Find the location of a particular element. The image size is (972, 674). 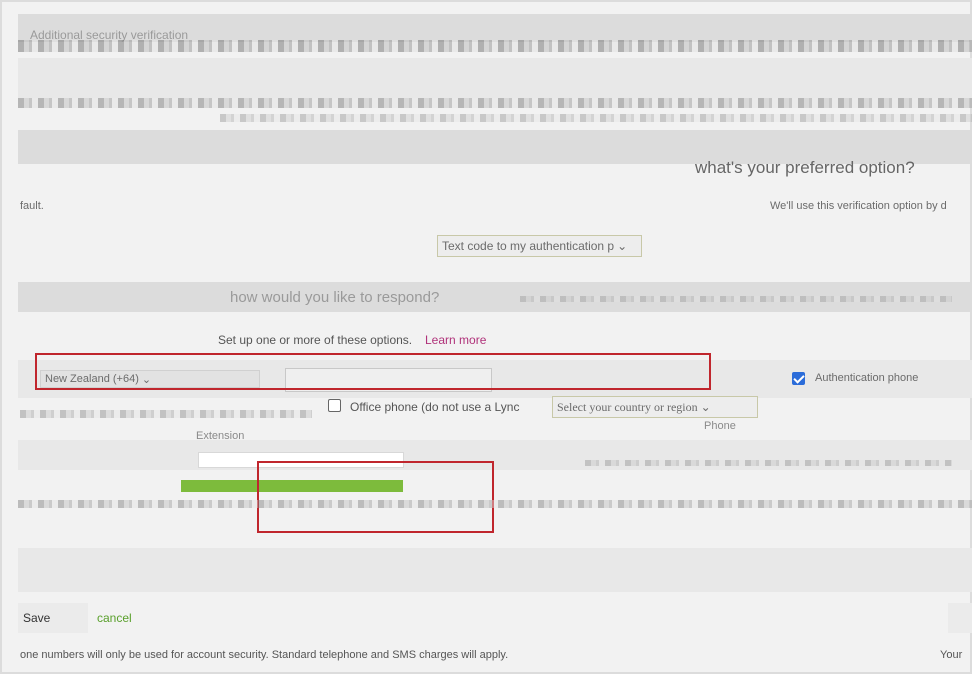

learn-more-link: Learn more is located at coordinates (455, 340).